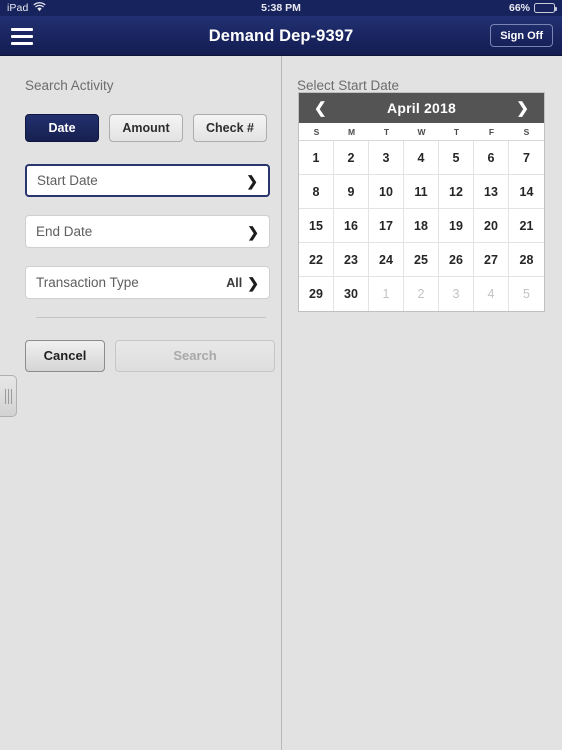 The width and height of the screenshot is (562, 750). What do you see at coordinates (491, 294) in the screenshot?
I see `calendar-day-adjacent-month: 4` at bounding box center [491, 294].